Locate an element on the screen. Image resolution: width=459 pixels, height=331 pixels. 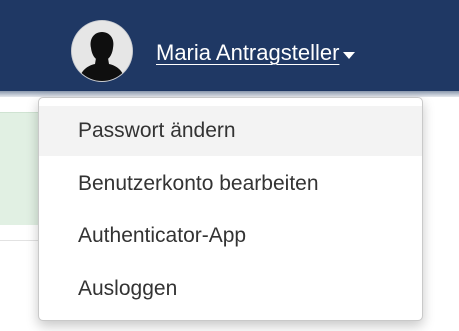
user-menu-toggle: Maria Antragsteller is located at coordinates (256, 53).